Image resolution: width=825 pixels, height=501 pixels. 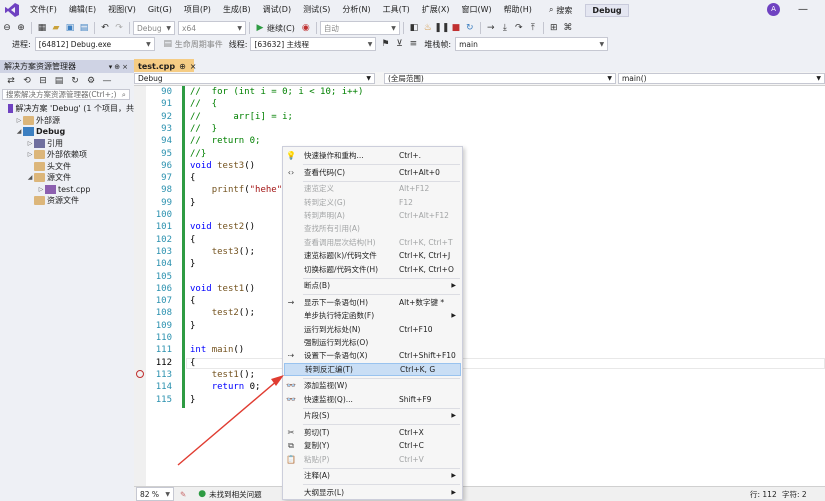 What do you see at coordinates (42, 28) in the screenshot?
I see `new-project-icon: ▦` at bounding box center [42, 28].